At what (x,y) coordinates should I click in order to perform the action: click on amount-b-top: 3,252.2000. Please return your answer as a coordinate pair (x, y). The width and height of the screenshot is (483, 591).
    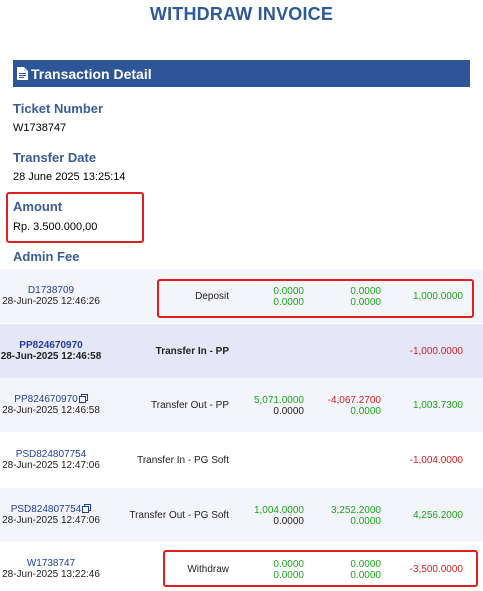
    Looking at the image, I should click on (355, 510).